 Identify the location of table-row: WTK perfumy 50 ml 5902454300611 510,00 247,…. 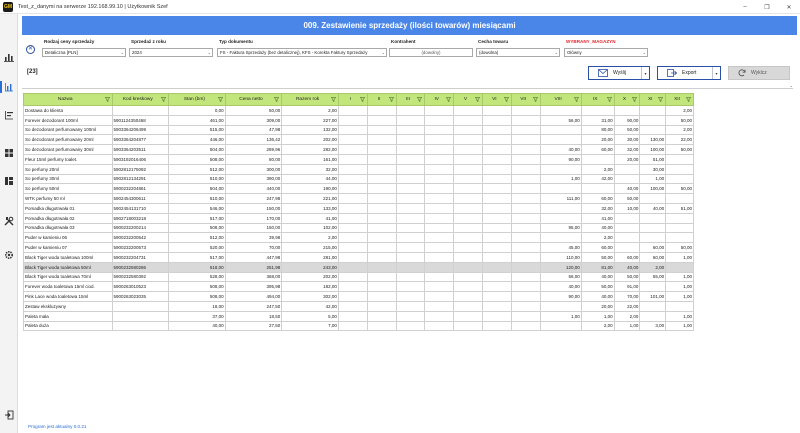
(358, 198).